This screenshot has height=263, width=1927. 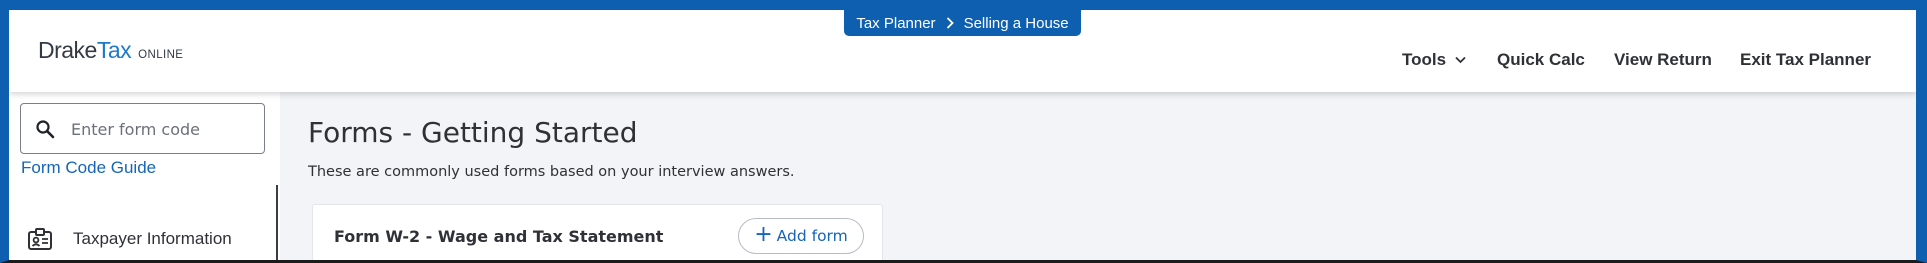 I want to click on form-code-guide-link: Form Code Guide, so click(x=88, y=168).